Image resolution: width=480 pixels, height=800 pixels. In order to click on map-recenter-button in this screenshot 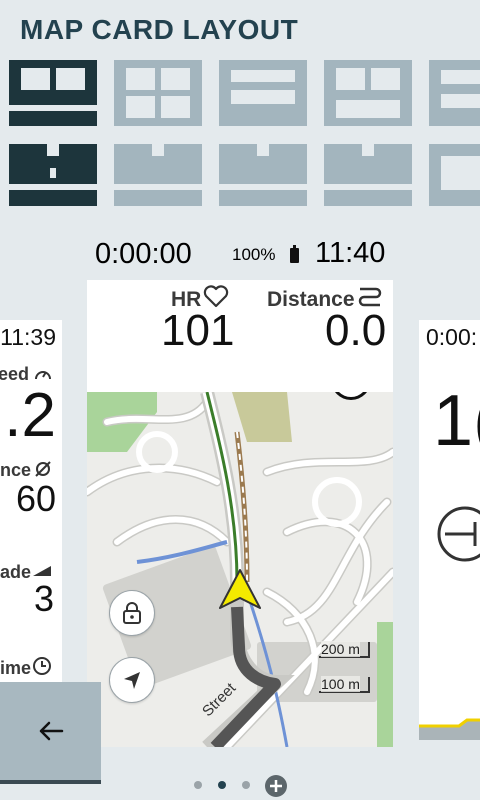, I will do `click(132, 680)`.